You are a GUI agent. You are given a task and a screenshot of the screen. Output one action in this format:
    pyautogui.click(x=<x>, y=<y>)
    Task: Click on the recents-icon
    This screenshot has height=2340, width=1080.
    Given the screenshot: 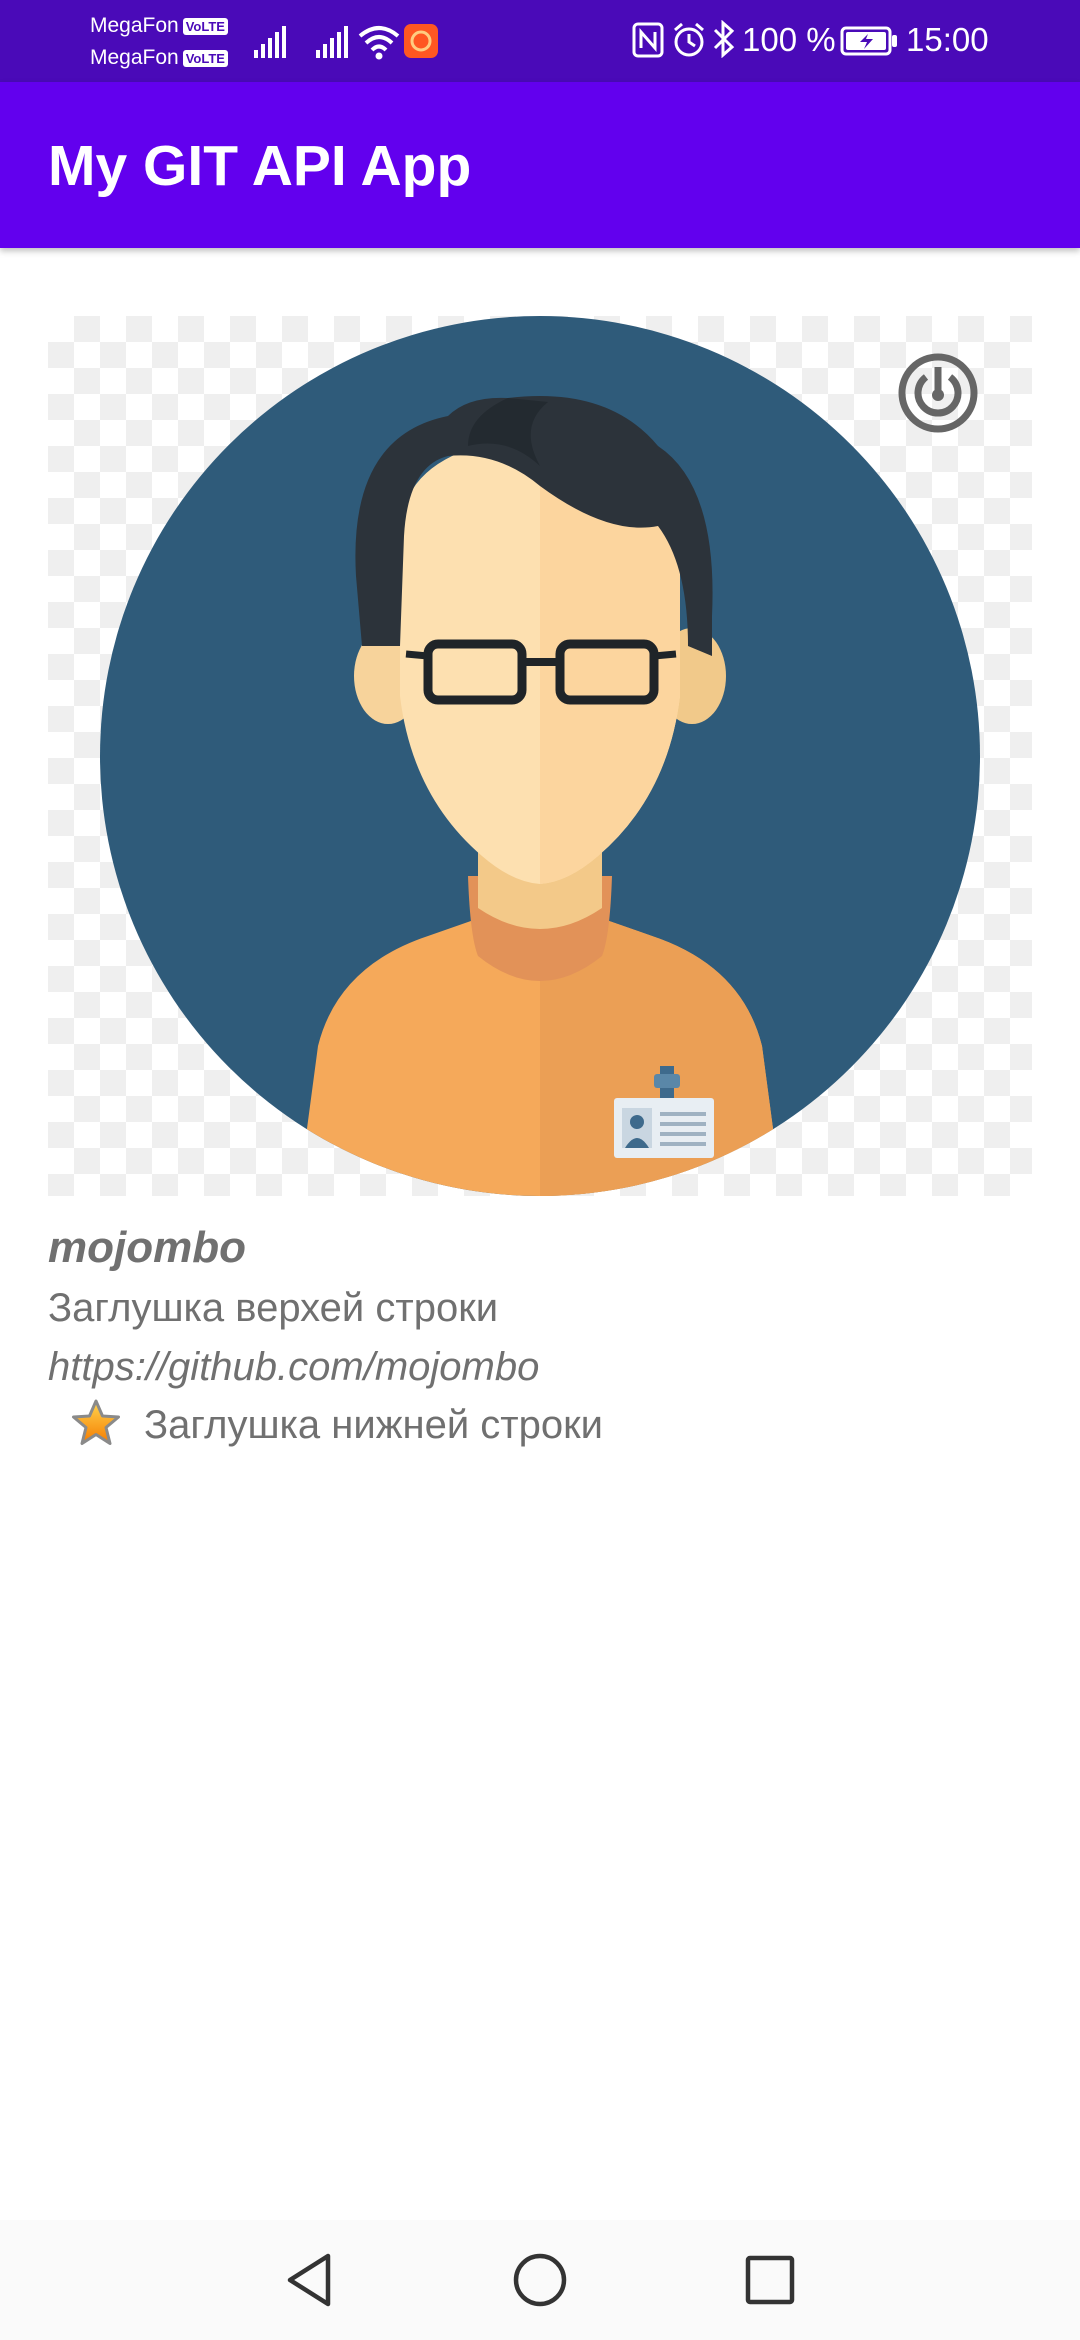 What is the action you would take?
    pyautogui.click(x=770, y=2280)
    